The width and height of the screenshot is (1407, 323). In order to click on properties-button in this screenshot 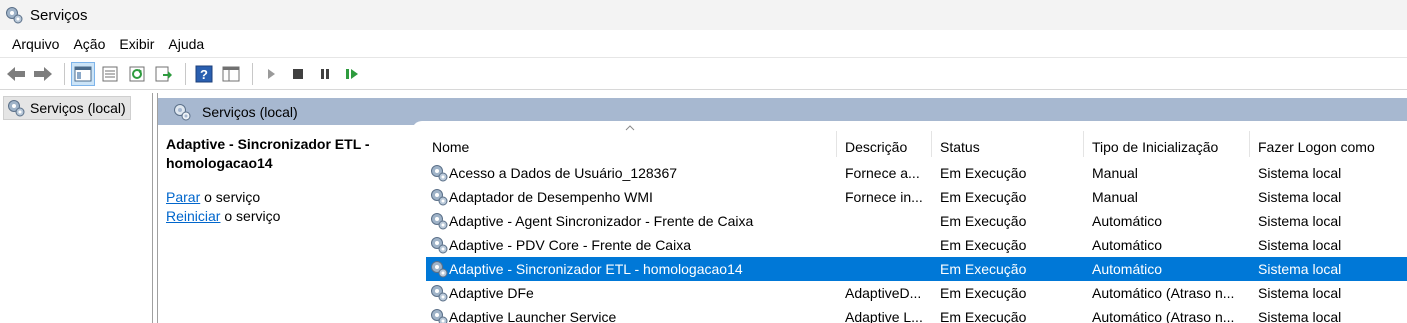, I will do `click(110, 74)`.